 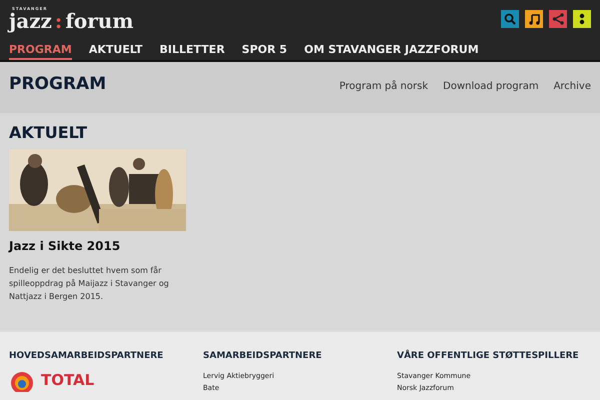 I want to click on nav-tab: PROGRAM, so click(x=40, y=49).